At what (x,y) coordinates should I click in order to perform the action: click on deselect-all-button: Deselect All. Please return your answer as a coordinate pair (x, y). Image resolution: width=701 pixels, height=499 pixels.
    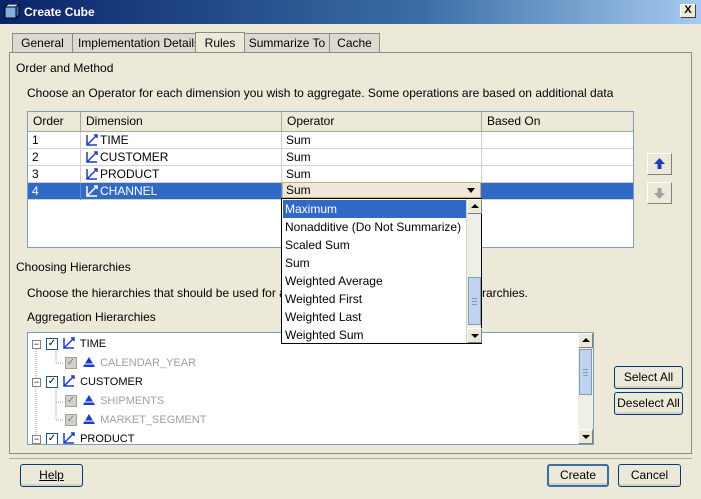
    Looking at the image, I should click on (648, 403).